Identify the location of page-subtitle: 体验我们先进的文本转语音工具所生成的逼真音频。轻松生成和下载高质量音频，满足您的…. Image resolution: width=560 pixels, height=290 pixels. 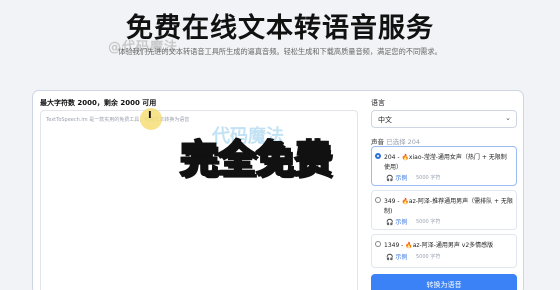
(280, 51).